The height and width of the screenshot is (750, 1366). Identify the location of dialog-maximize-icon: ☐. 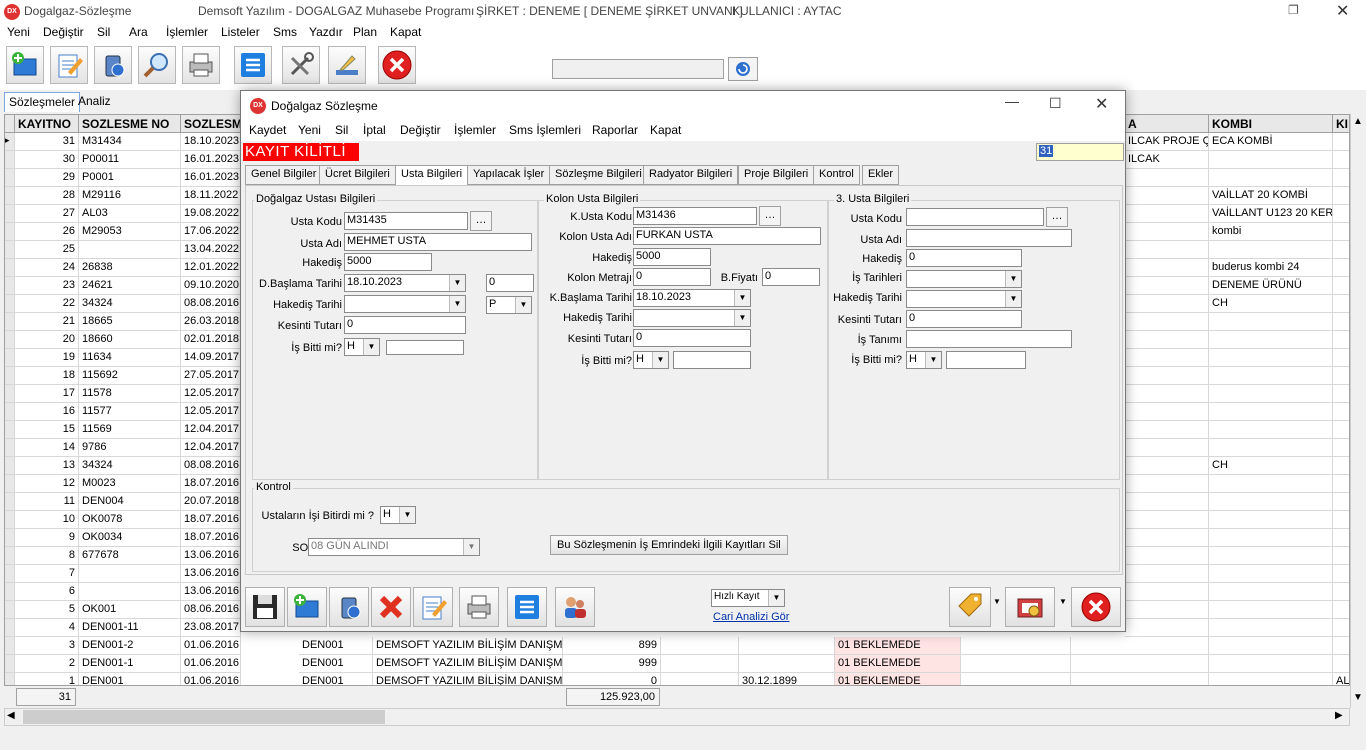
(1055, 103).